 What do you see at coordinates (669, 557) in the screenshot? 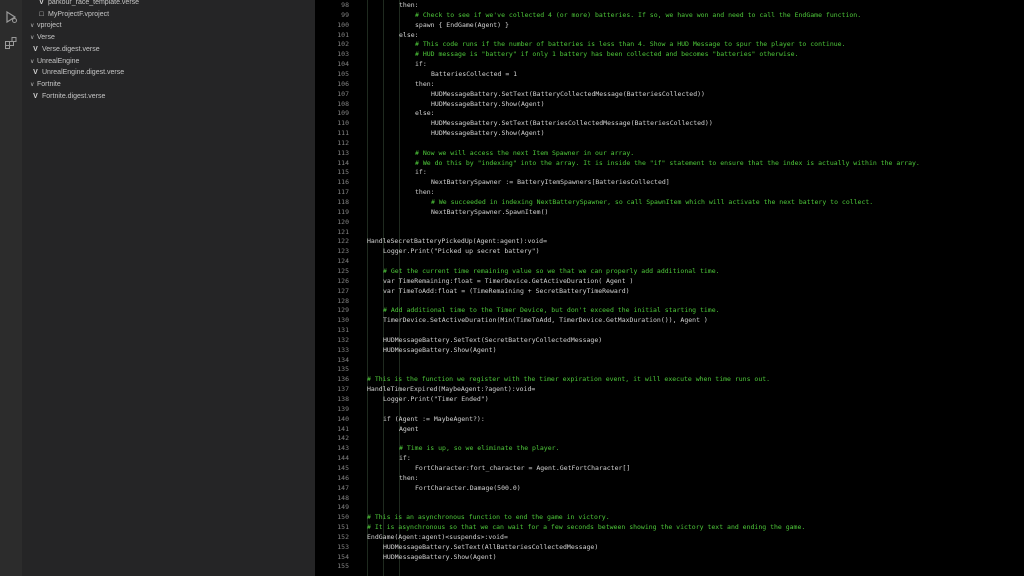
I see `code-line: 154 HUDMessageBattery.Show(Agent)` at bounding box center [669, 557].